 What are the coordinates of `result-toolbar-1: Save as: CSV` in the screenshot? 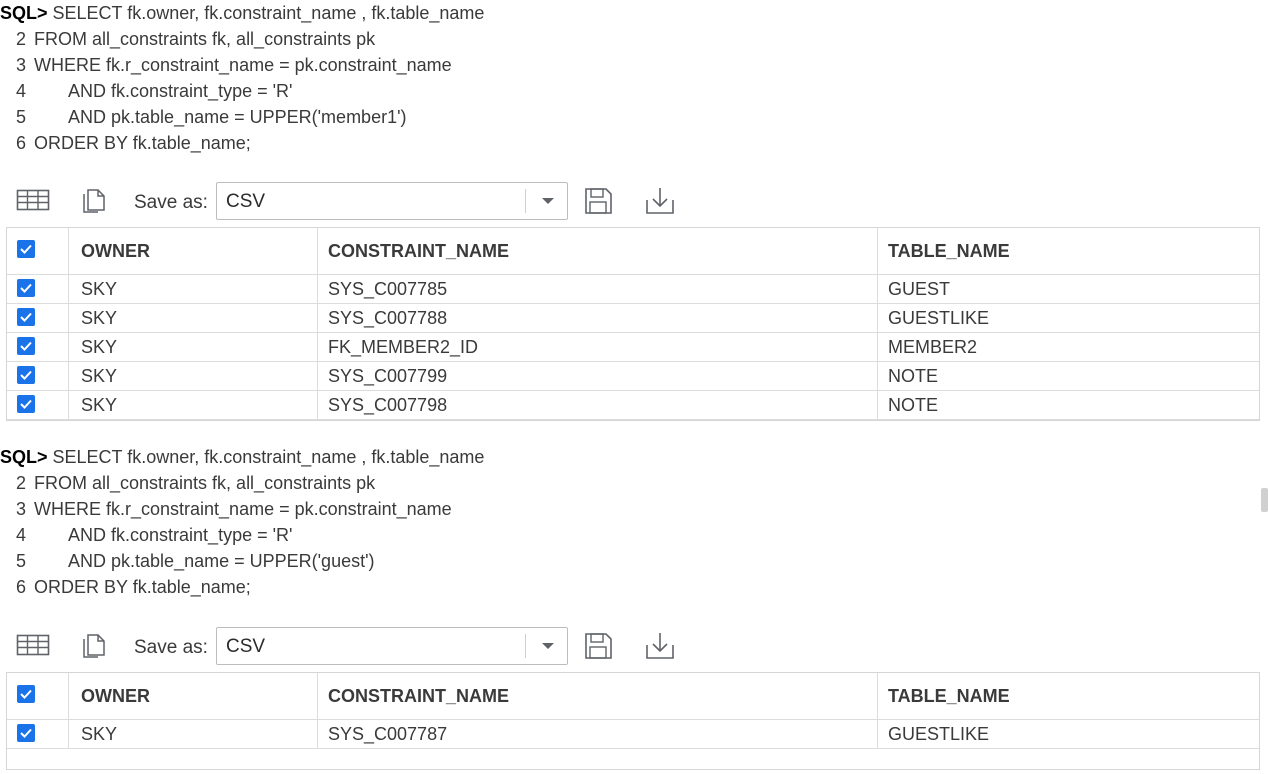 It's located at (356, 202).